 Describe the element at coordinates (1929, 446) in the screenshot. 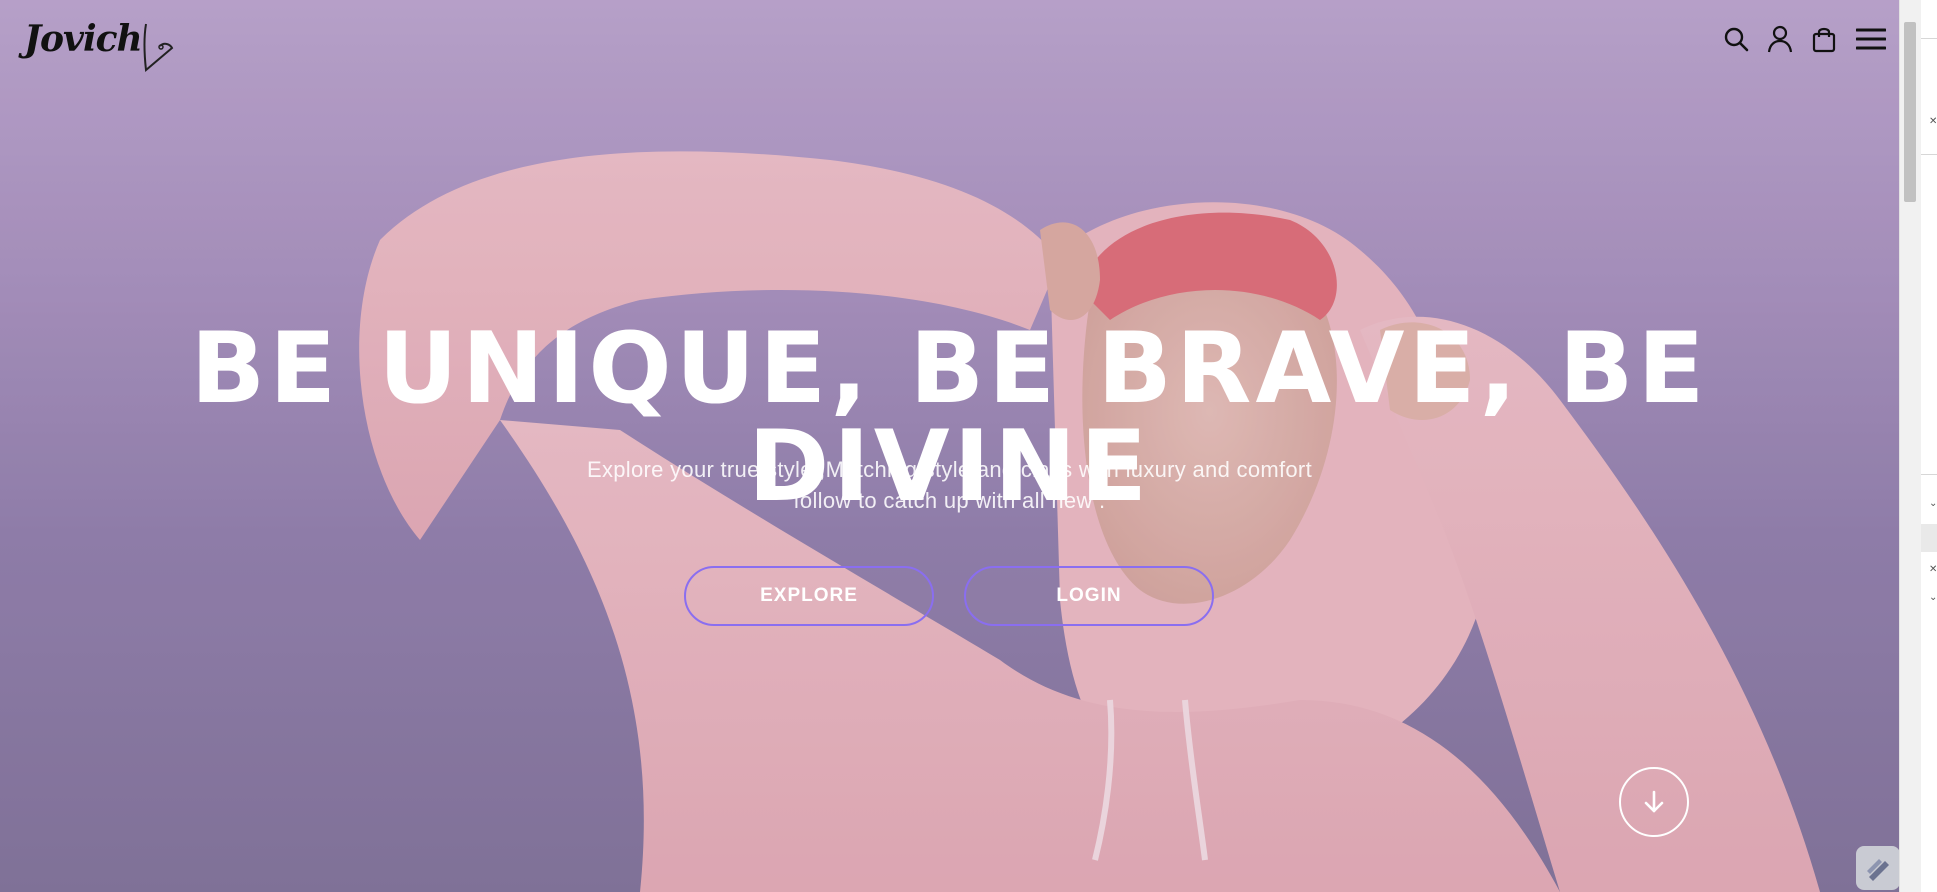

I see `side-panel` at that location.